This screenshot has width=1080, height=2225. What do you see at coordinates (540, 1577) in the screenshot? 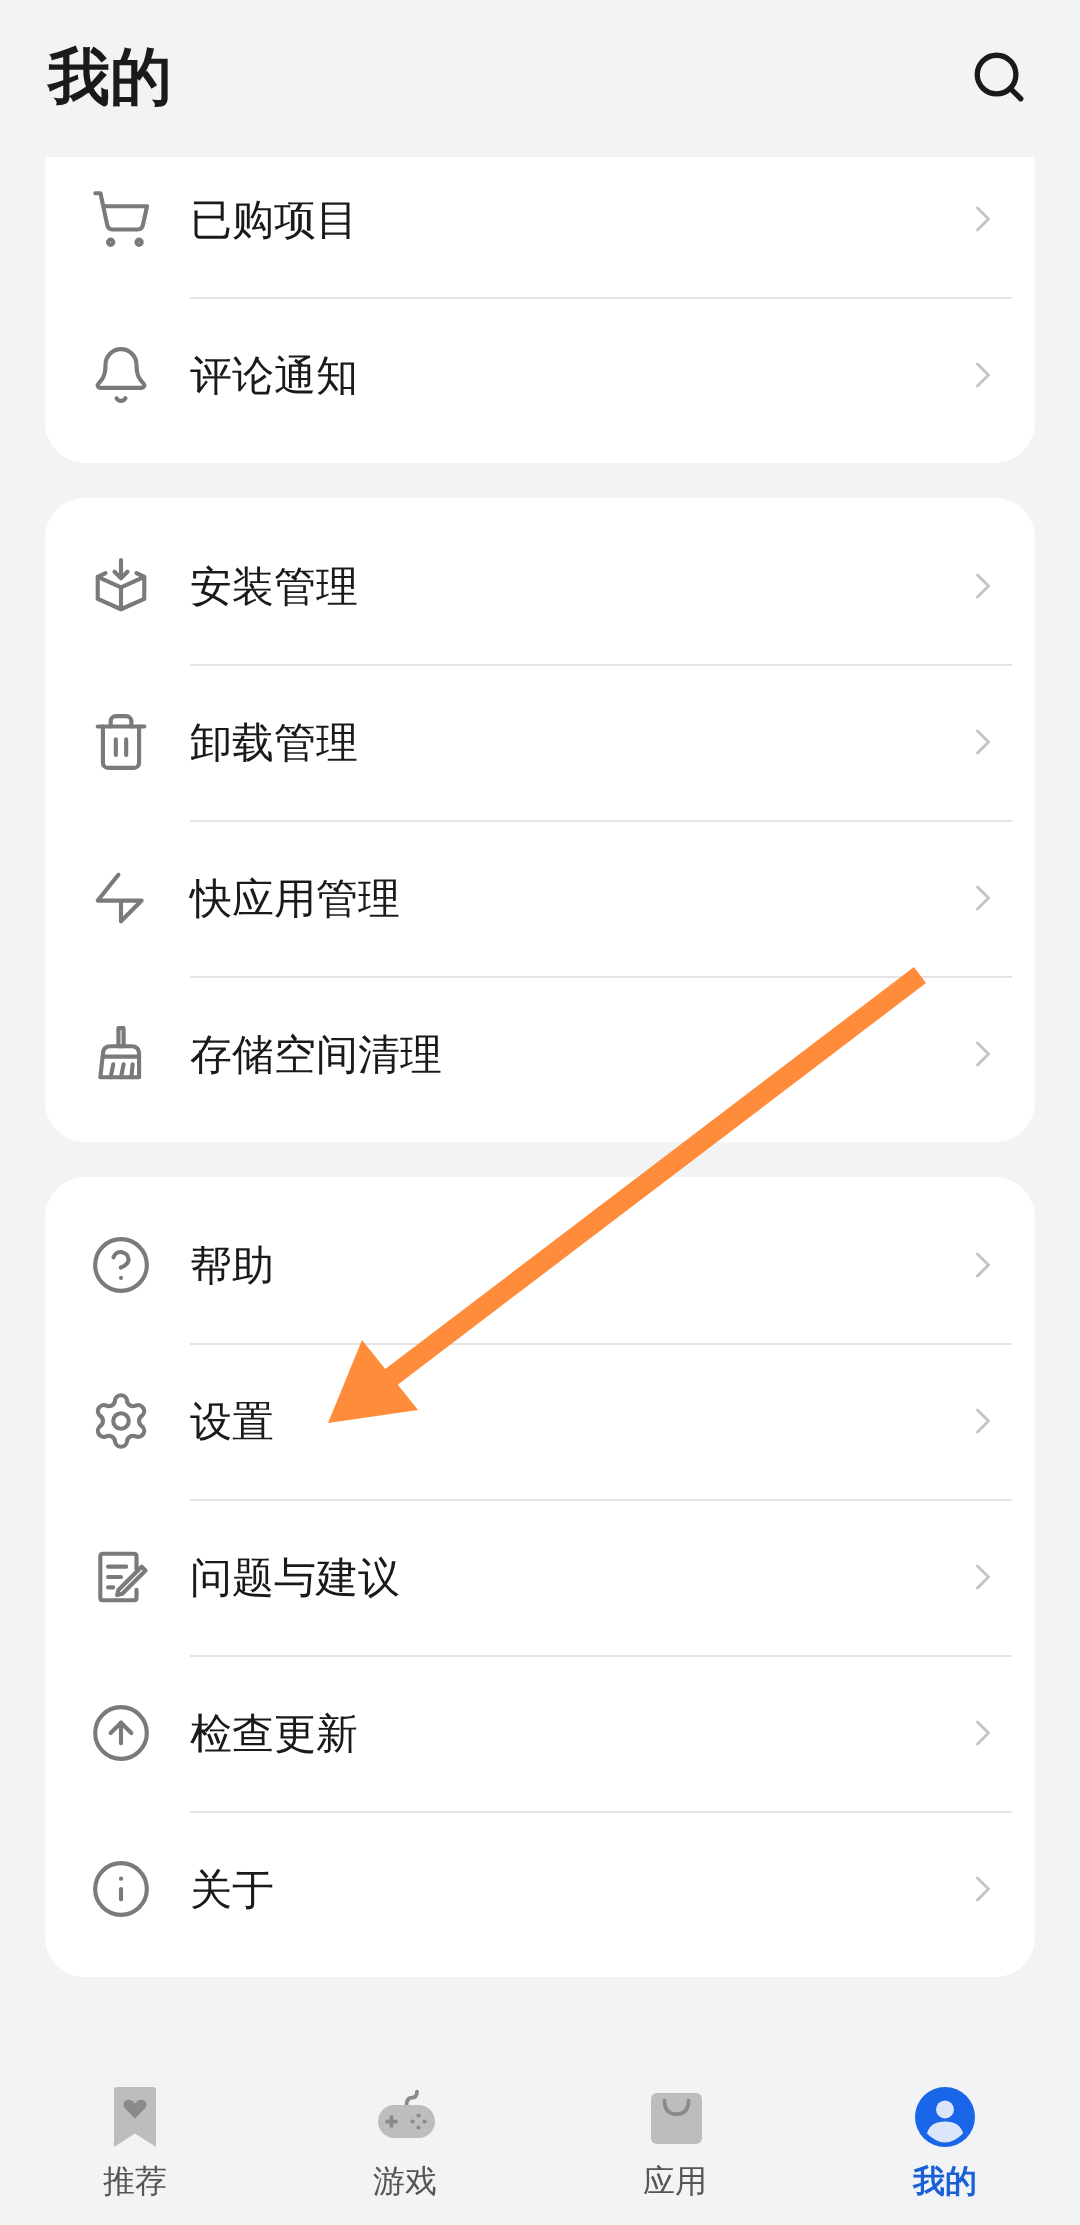
I see `menu-item: 问题与建议` at bounding box center [540, 1577].